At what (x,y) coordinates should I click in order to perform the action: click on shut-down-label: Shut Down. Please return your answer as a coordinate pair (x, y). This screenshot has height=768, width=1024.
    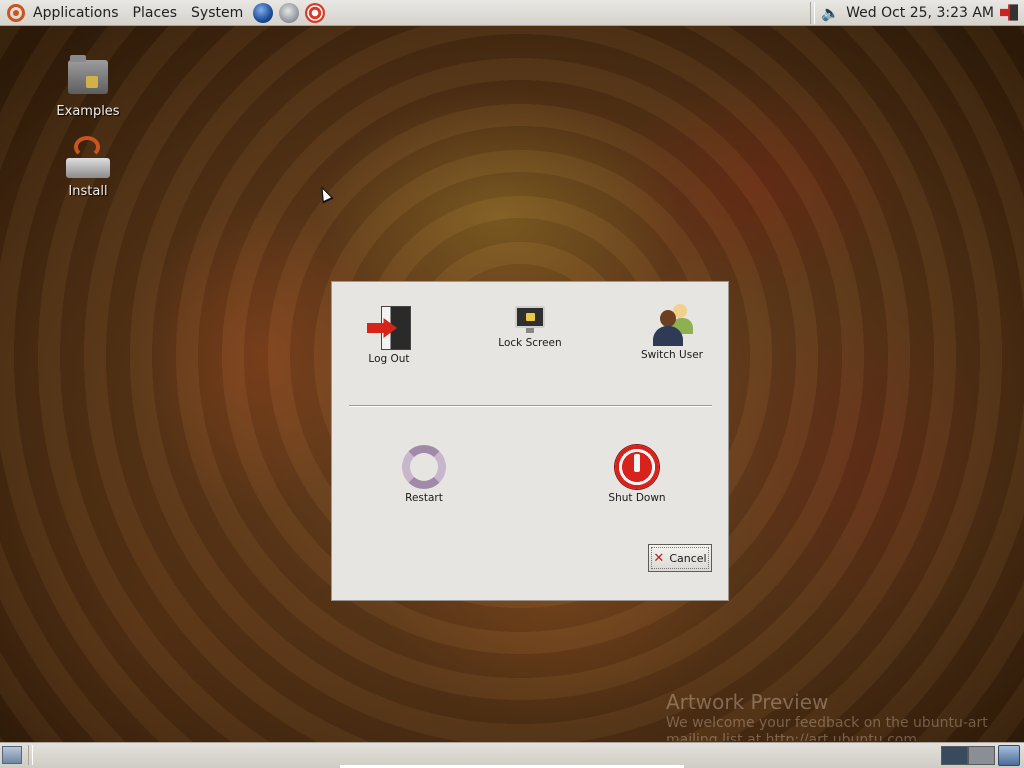
    Looking at the image, I should click on (637, 498).